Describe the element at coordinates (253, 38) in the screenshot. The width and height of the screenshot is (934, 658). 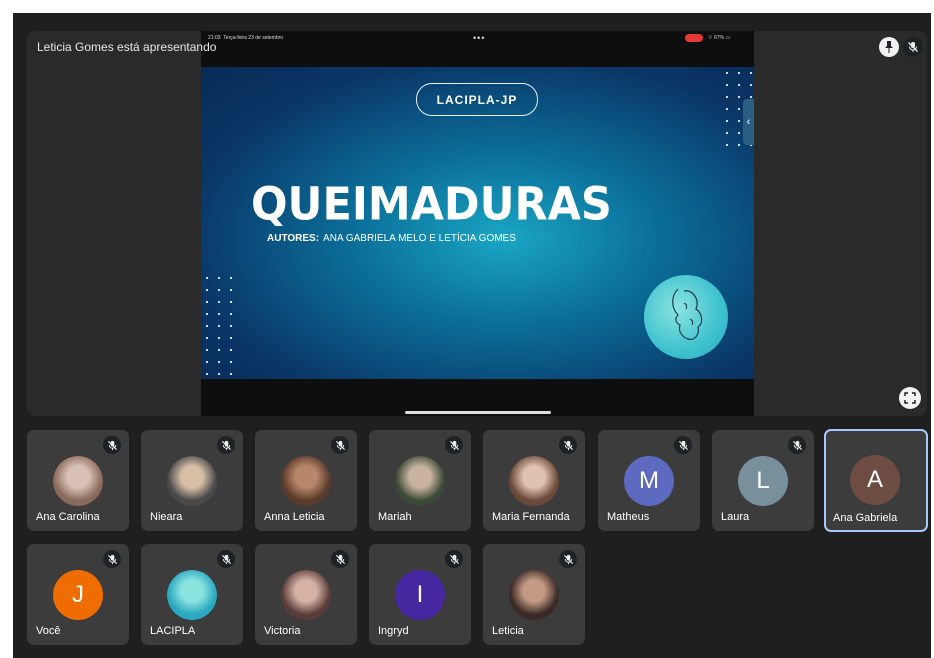
I see `status-date: Terça-feira 23 de setembro` at that location.